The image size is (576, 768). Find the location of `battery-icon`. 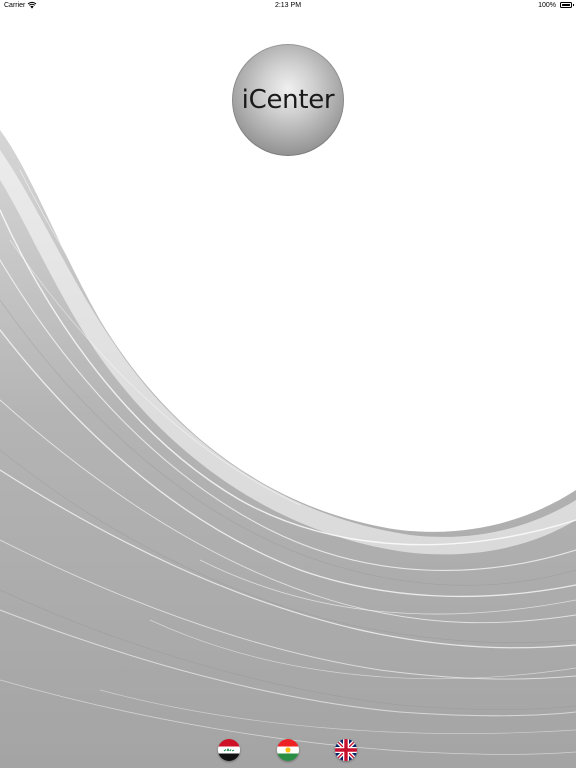

battery-icon is located at coordinates (567, 5).